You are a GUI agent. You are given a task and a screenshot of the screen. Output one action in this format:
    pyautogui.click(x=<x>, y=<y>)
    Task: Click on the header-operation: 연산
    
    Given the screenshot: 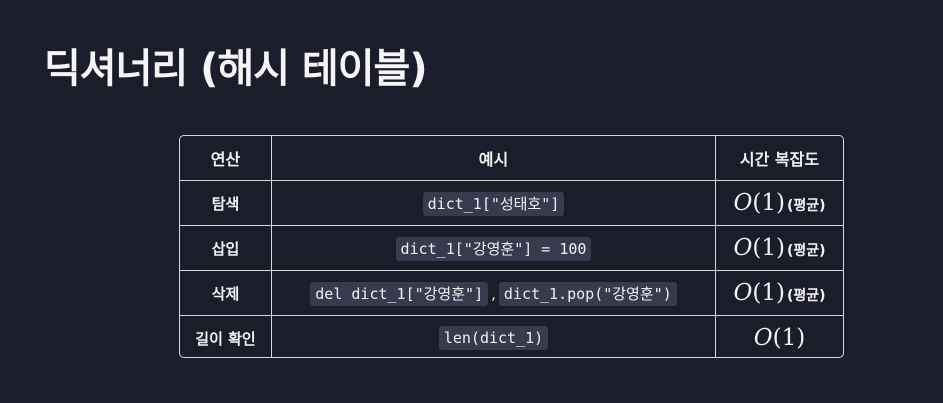 What is the action you would take?
    pyautogui.click(x=226, y=158)
    